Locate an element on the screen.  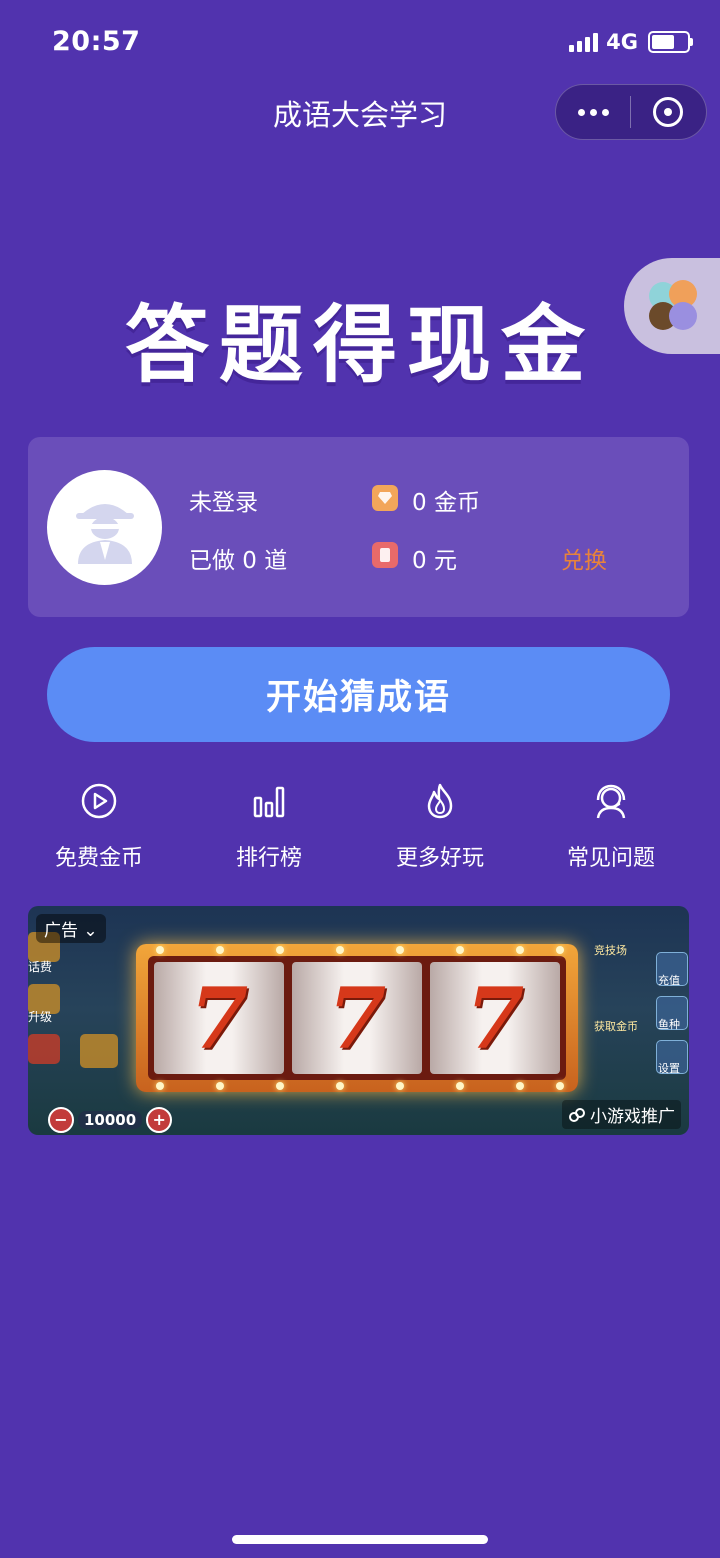
red-envelope-icon is located at coordinates (385, 555).